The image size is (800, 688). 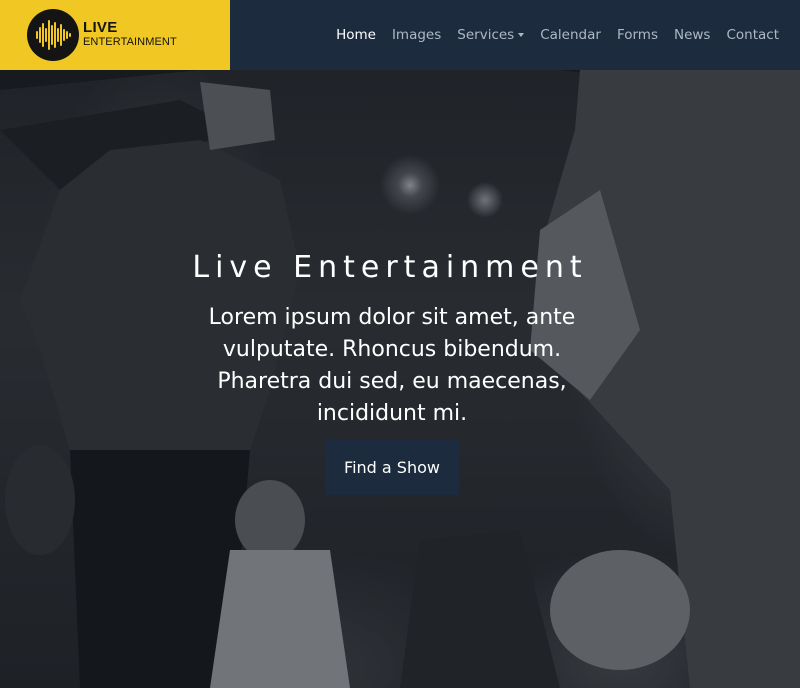 I want to click on nav-home: Home, so click(x=356, y=35).